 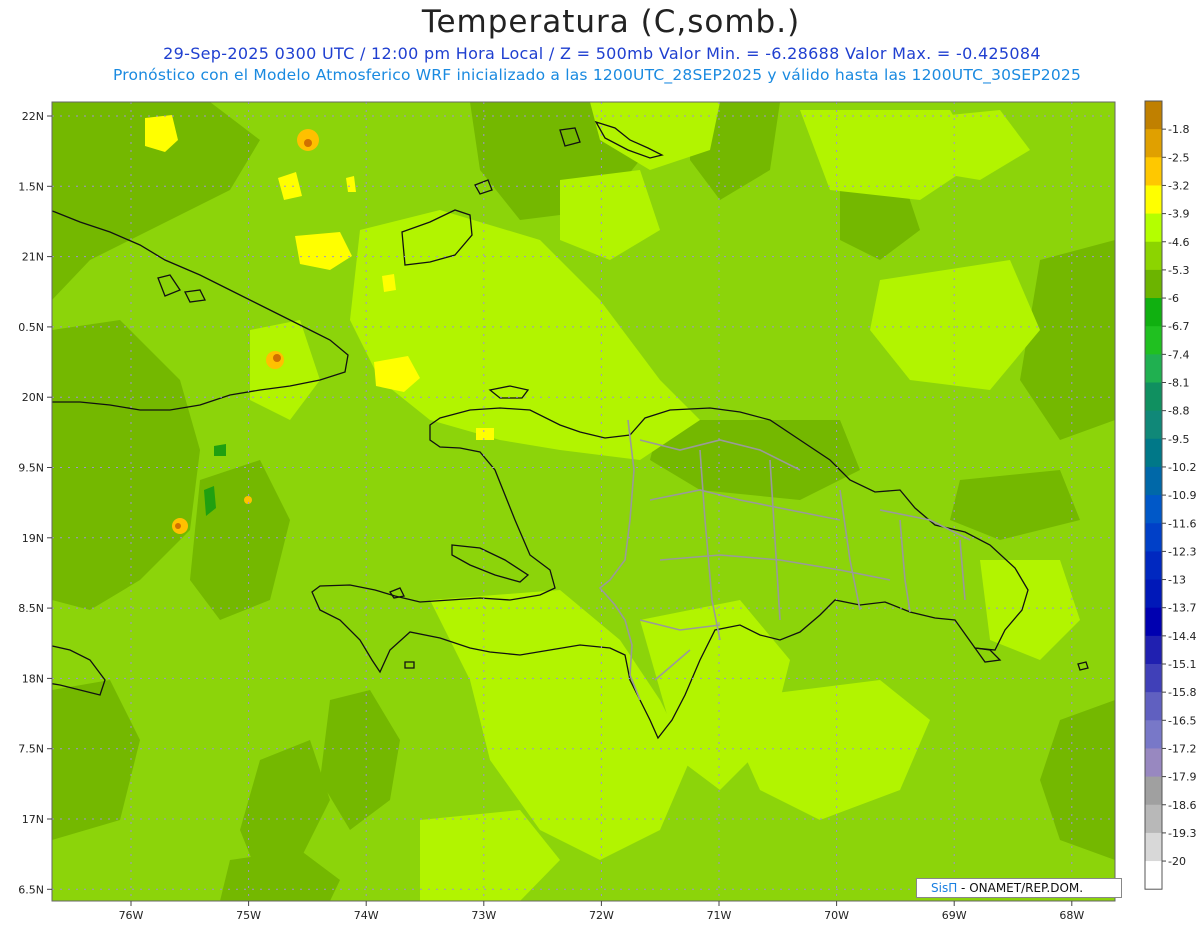 I want to click on lon-tick-label: 68W, so click(x=1071, y=915).